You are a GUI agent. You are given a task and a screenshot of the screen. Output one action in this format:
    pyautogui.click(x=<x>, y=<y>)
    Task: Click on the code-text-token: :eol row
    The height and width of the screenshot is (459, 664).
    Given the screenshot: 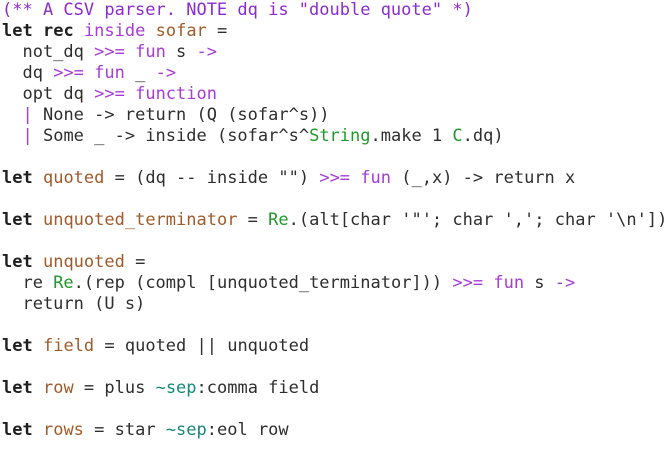 What is the action you would take?
    pyautogui.click(x=247, y=430)
    